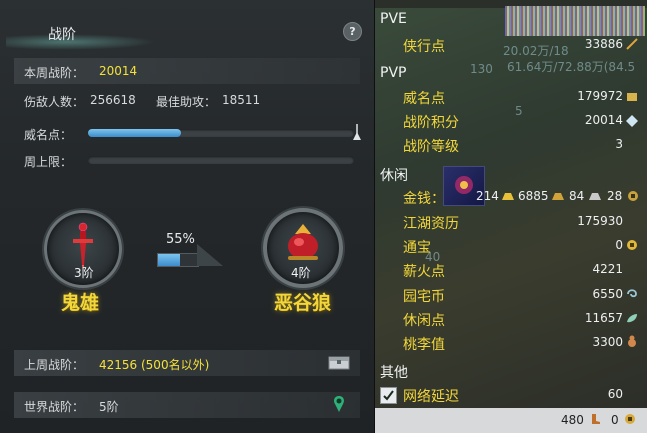 The width and height of the screenshot is (647, 433). What do you see at coordinates (393, 19) in the screenshot?
I see `pve-header: PVE` at bounding box center [393, 19].